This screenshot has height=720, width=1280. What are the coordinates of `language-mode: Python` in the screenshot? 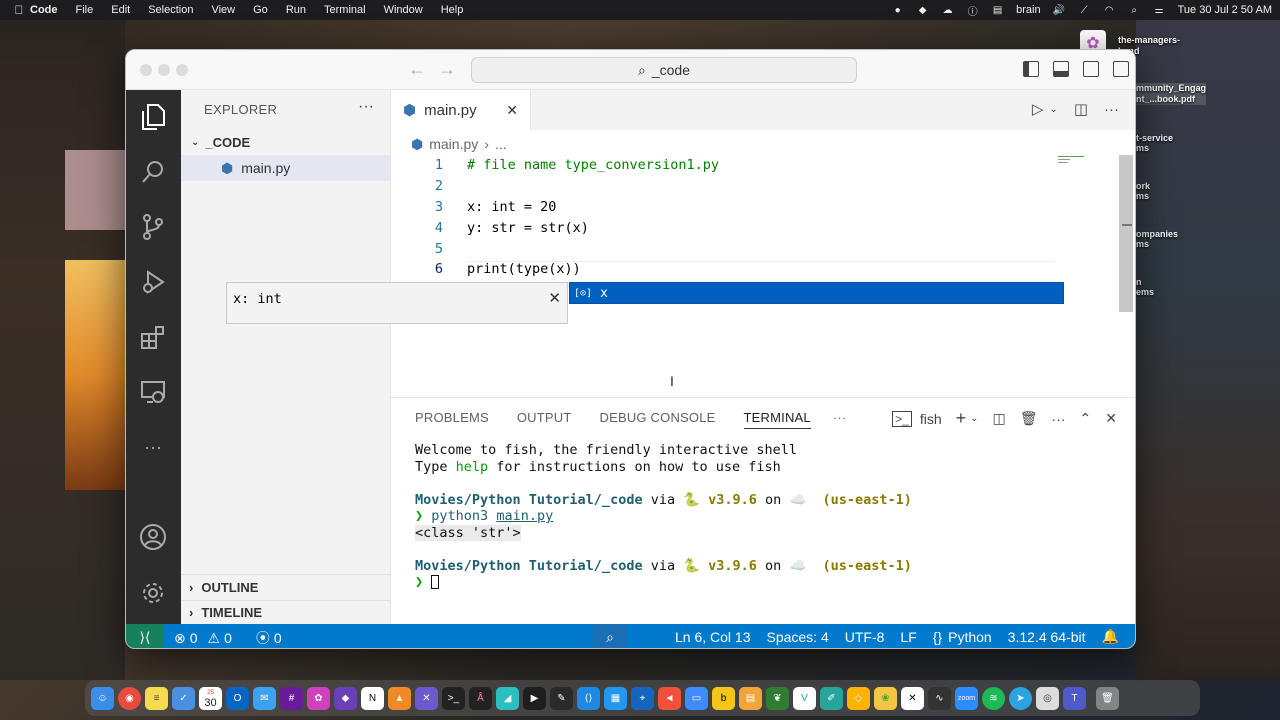 It's located at (970, 637).